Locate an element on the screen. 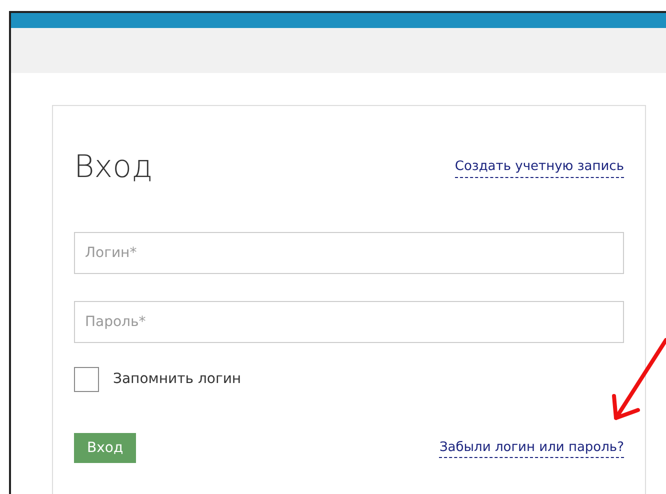 The image size is (666, 494). create-account-link: Создать учетную запись is located at coordinates (539, 167).